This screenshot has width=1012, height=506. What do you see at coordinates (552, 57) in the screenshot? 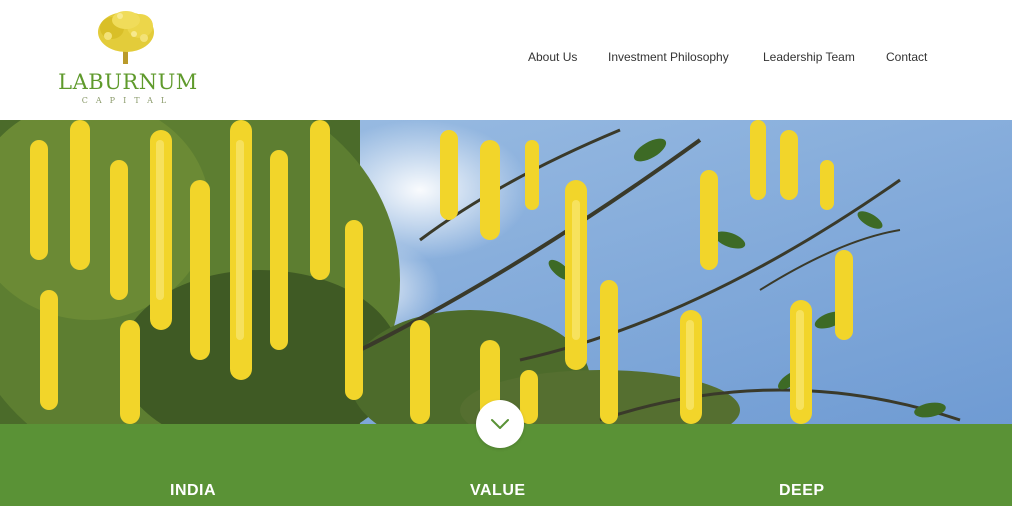
I see `nav-item-about-us: About Us` at bounding box center [552, 57].